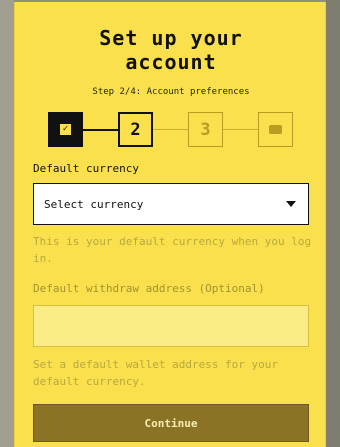  I want to click on wallet-icon, so click(275, 129).